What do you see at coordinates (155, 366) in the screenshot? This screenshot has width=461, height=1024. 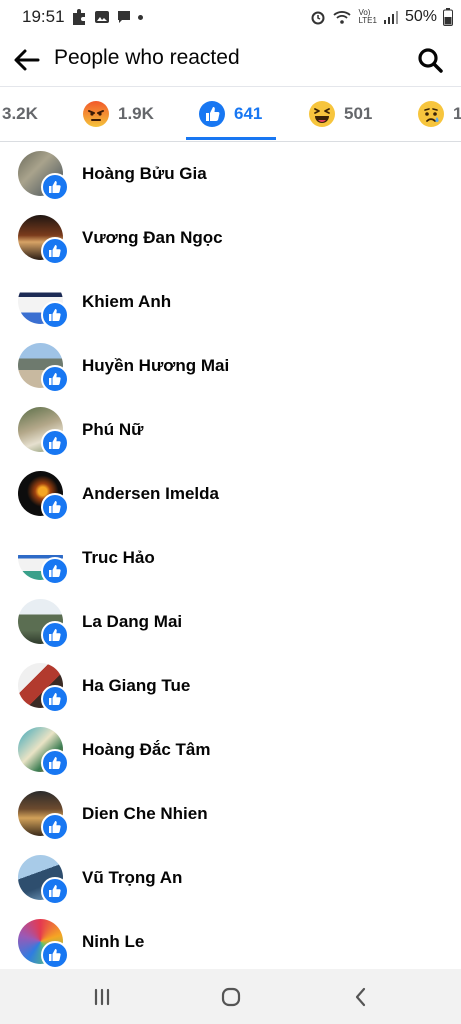 I see `person-name: Huyền Hương Mai` at bounding box center [155, 366].